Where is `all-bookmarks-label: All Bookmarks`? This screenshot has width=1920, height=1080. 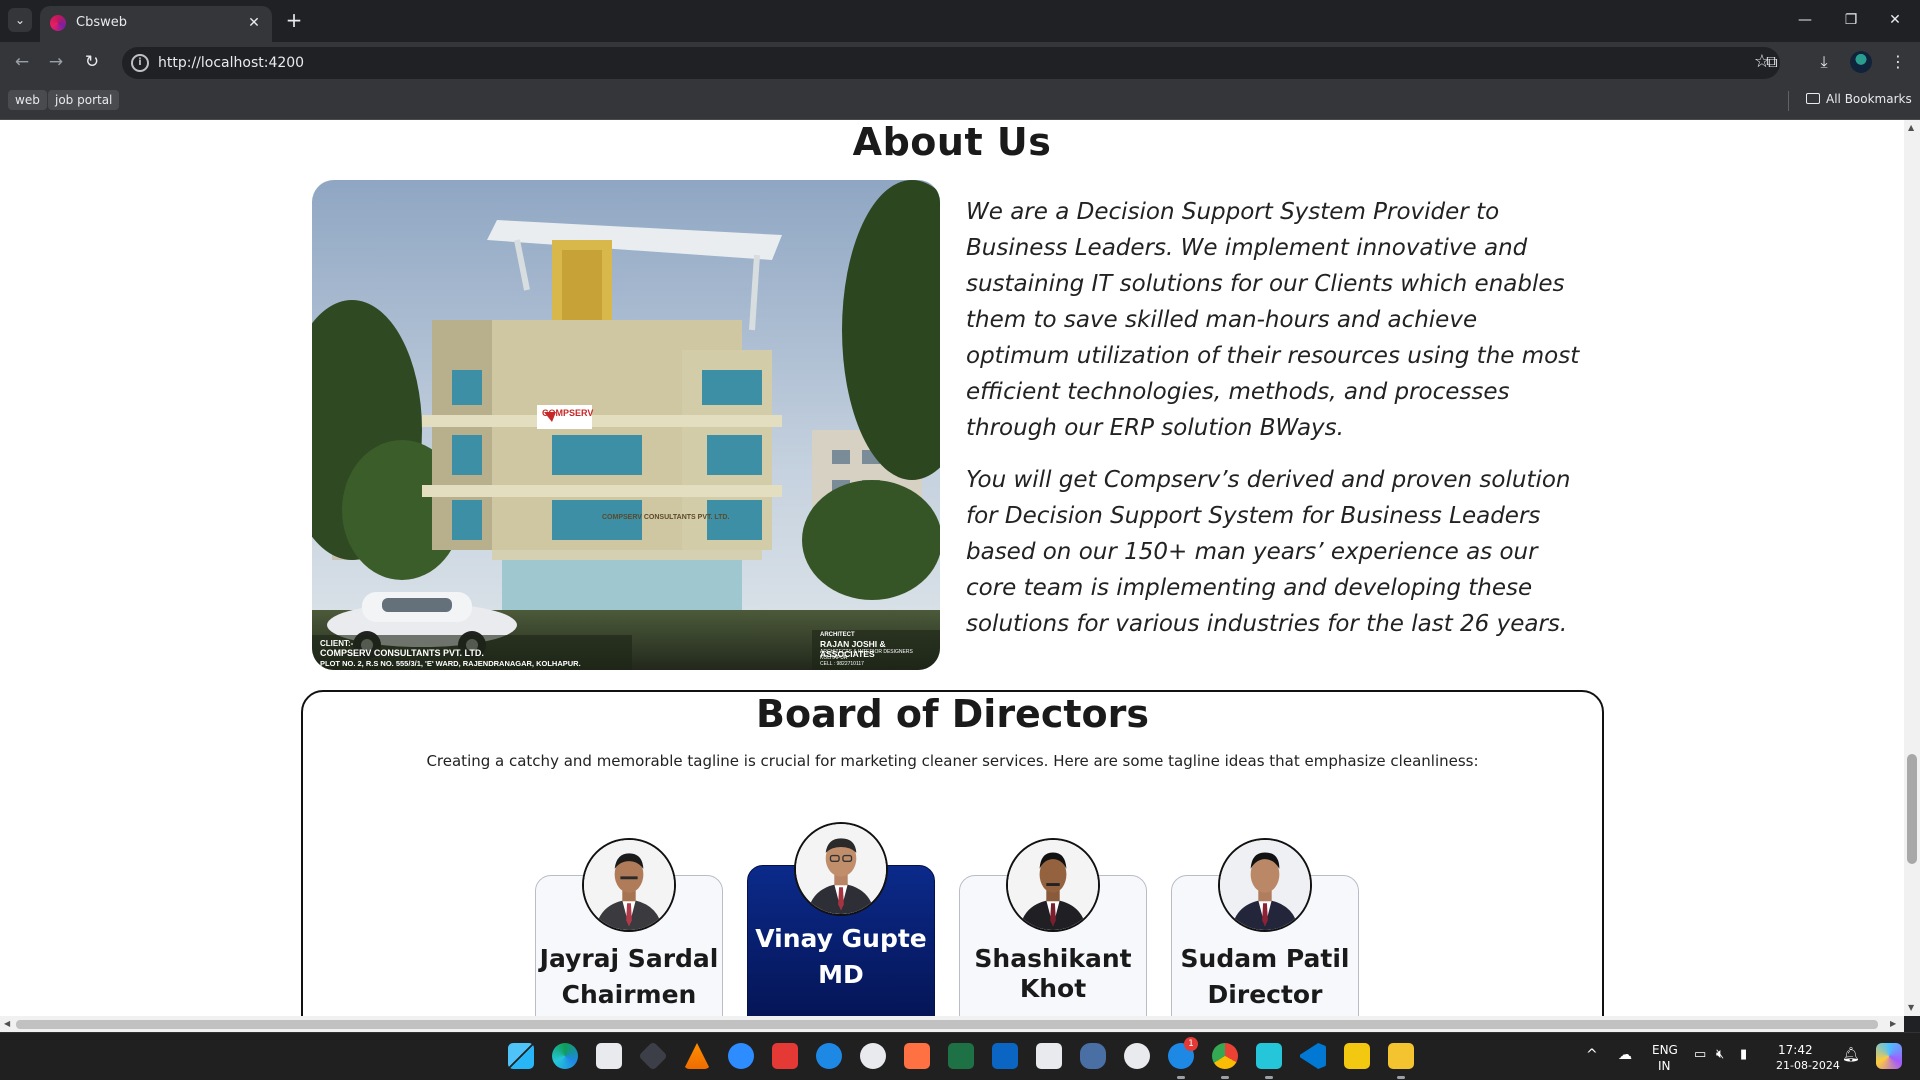
all-bookmarks-label: All Bookmarks is located at coordinates (1869, 99).